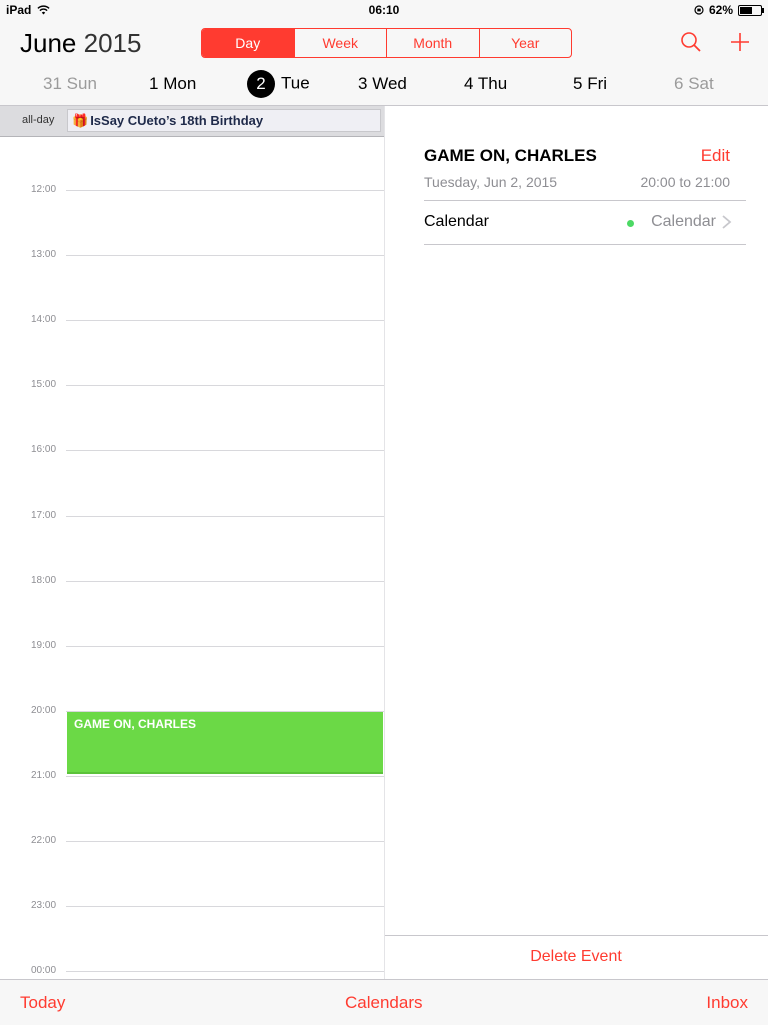  I want to click on bottom-toolbar: Today Calendars Inbox, so click(384, 1002).